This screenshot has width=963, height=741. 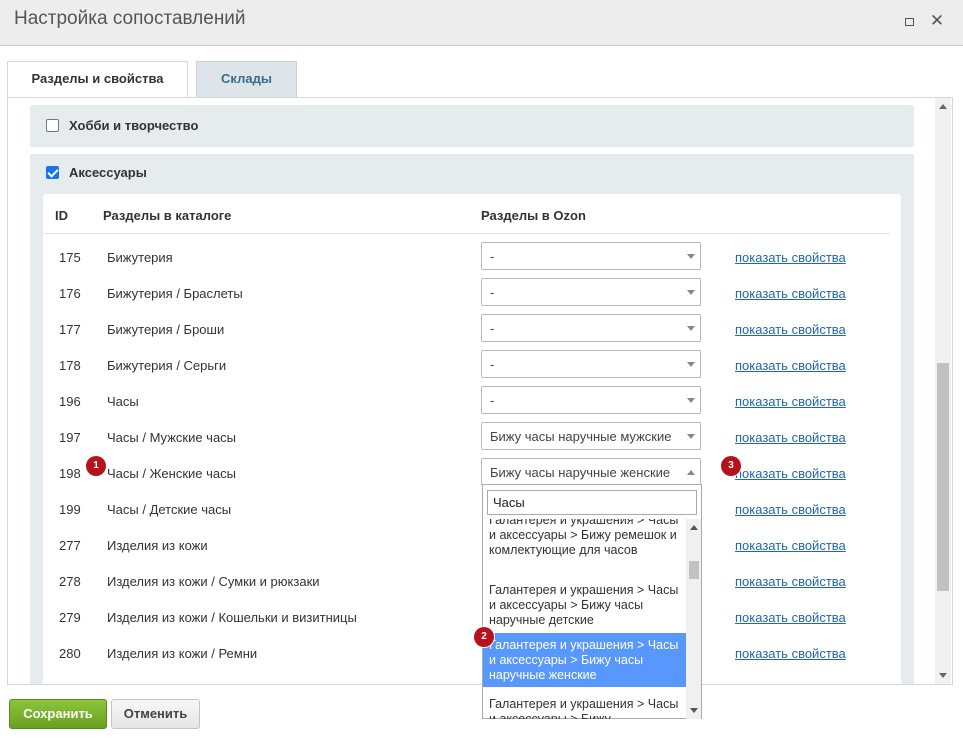 I want to click on row-name: Бижутерия / Браслеты, so click(x=175, y=293).